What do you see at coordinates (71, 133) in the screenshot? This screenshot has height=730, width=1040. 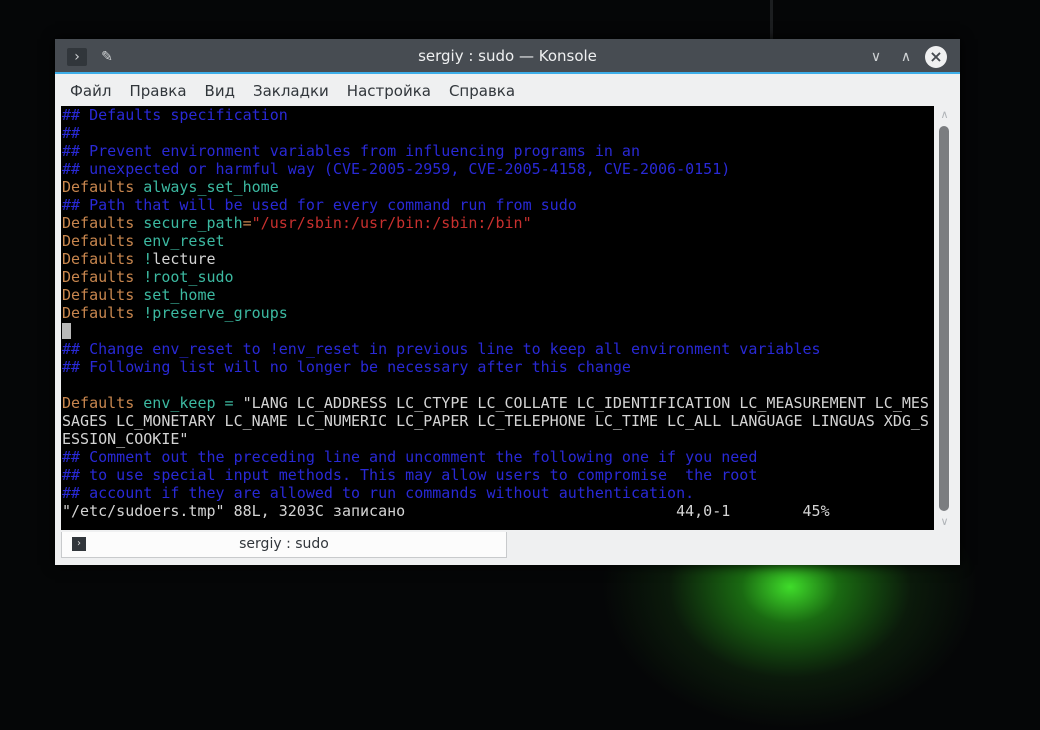 I see `terminal-text-segment: ##` at bounding box center [71, 133].